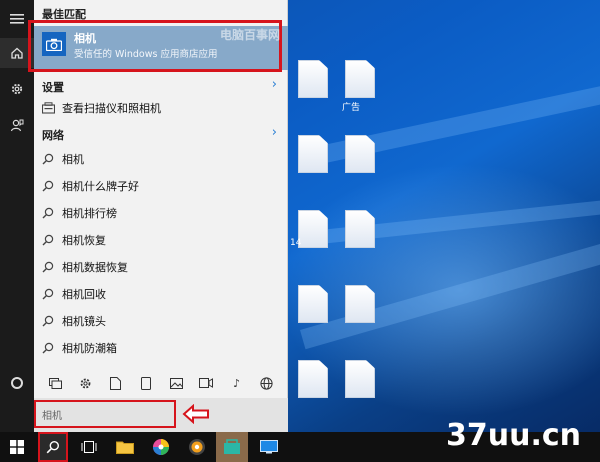  Describe the element at coordinates (95, 267) in the screenshot. I see `web-result-label: 相机数据恢复` at that location.